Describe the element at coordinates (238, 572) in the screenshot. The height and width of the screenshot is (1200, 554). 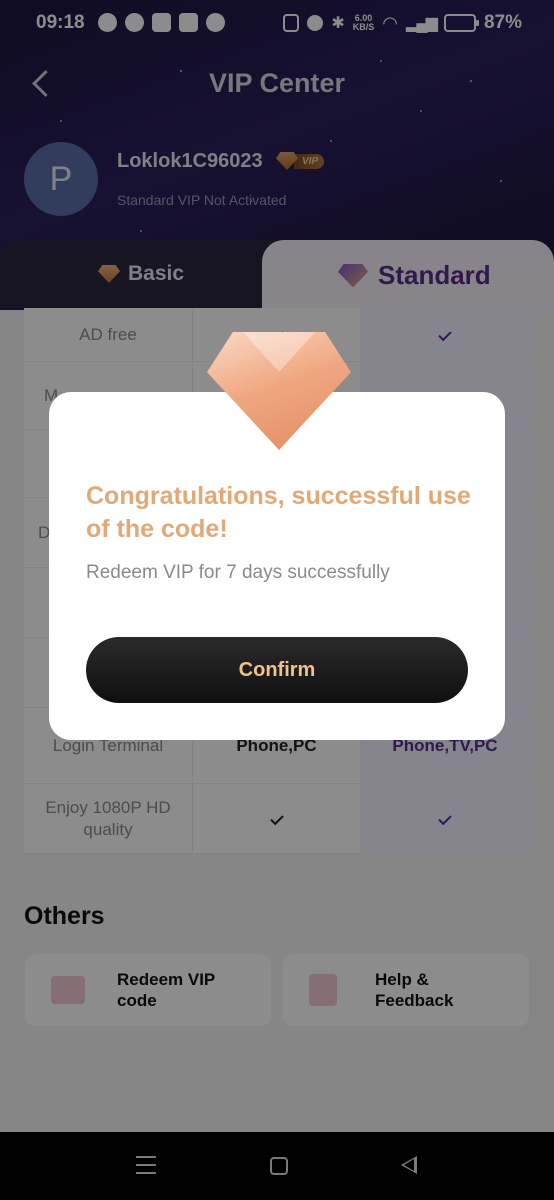
I see `modal-message: Redeem VIP for 7 days successfully` at that location.